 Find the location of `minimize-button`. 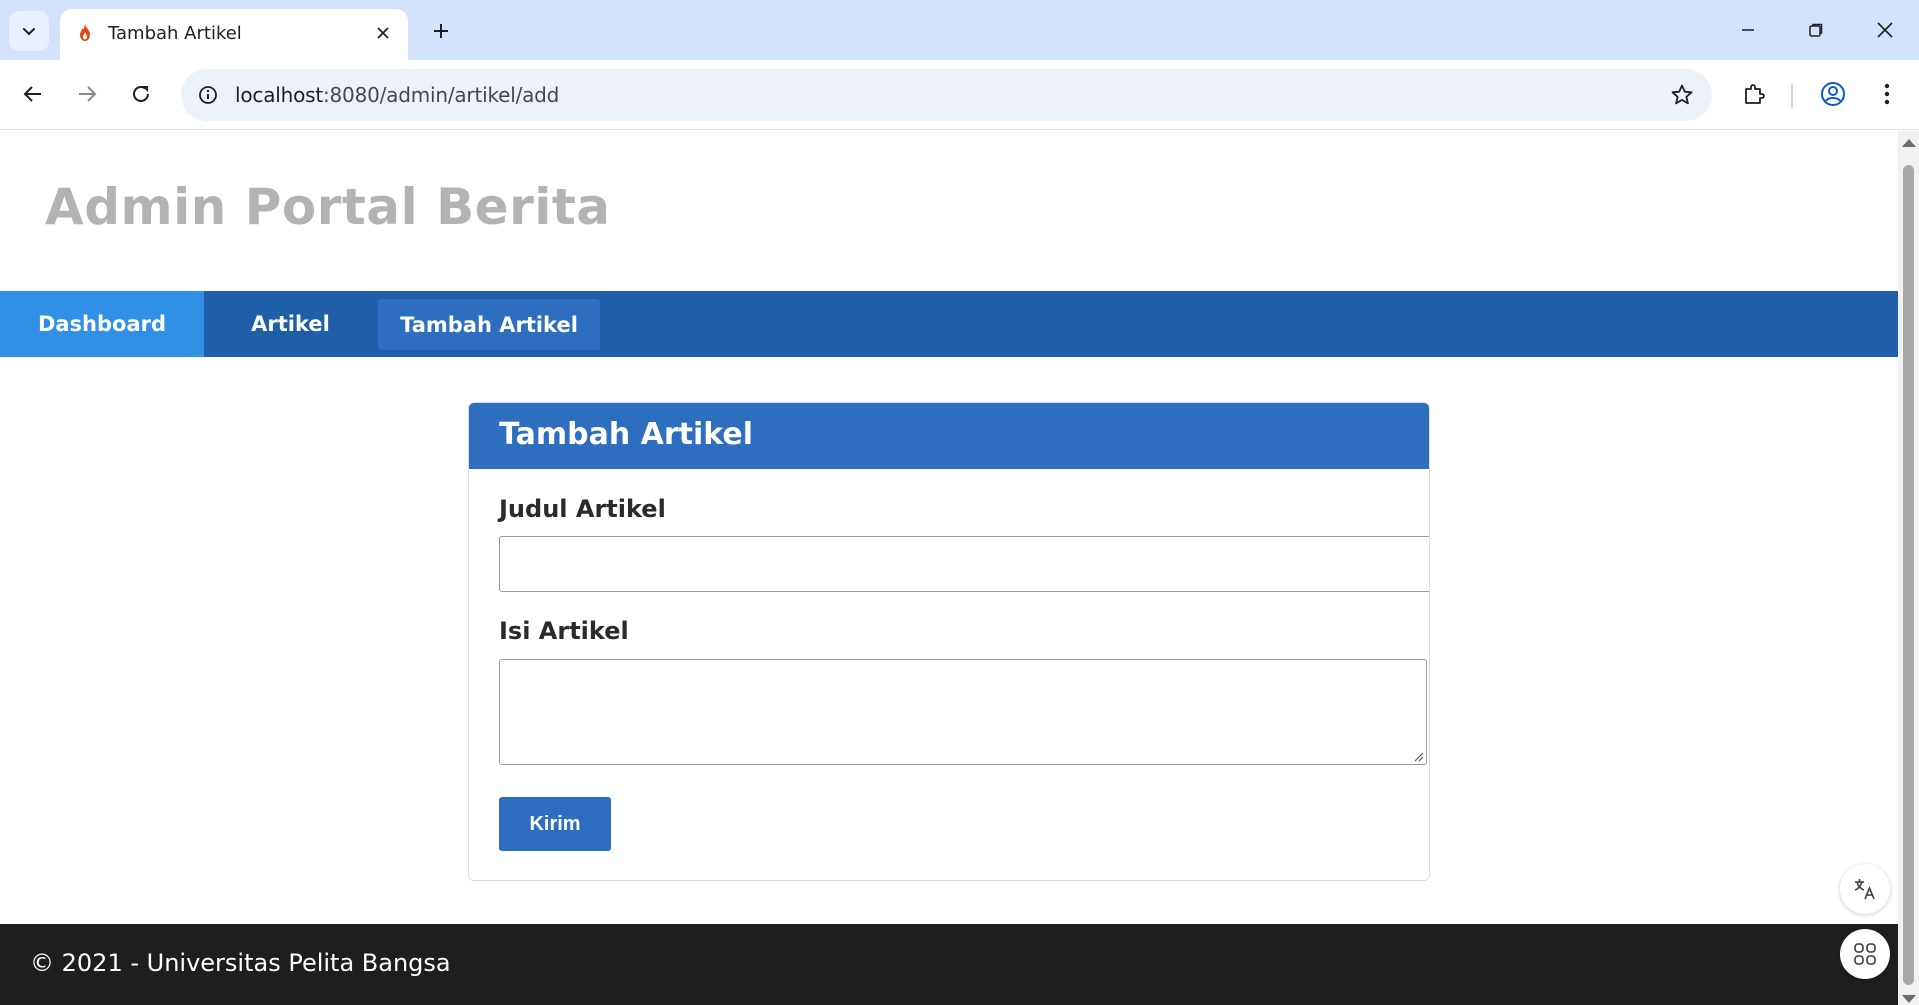

minimize-button is located at coordinates (1748, 30).